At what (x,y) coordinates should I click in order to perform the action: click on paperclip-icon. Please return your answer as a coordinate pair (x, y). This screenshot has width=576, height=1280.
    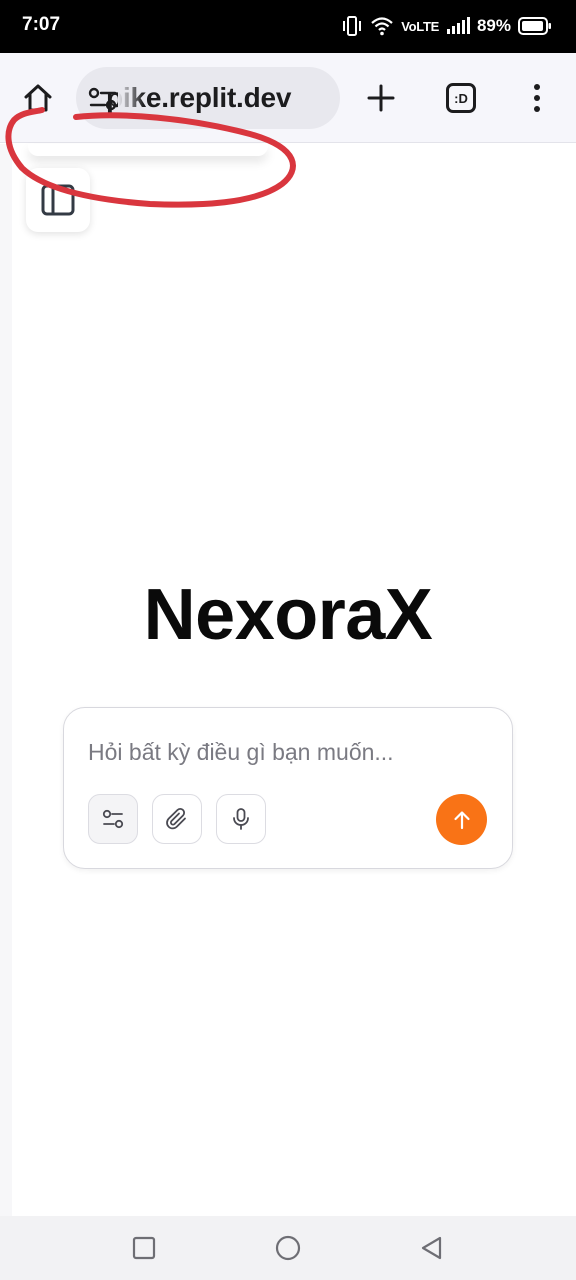
    Looking at the image, I should click on (176, 818).